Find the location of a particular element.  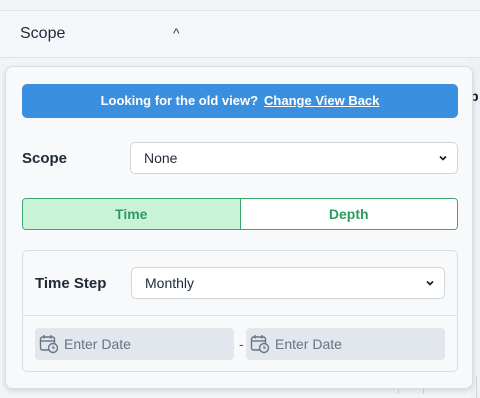

scope-section-title: Scope is located at coordinates (43, 33).